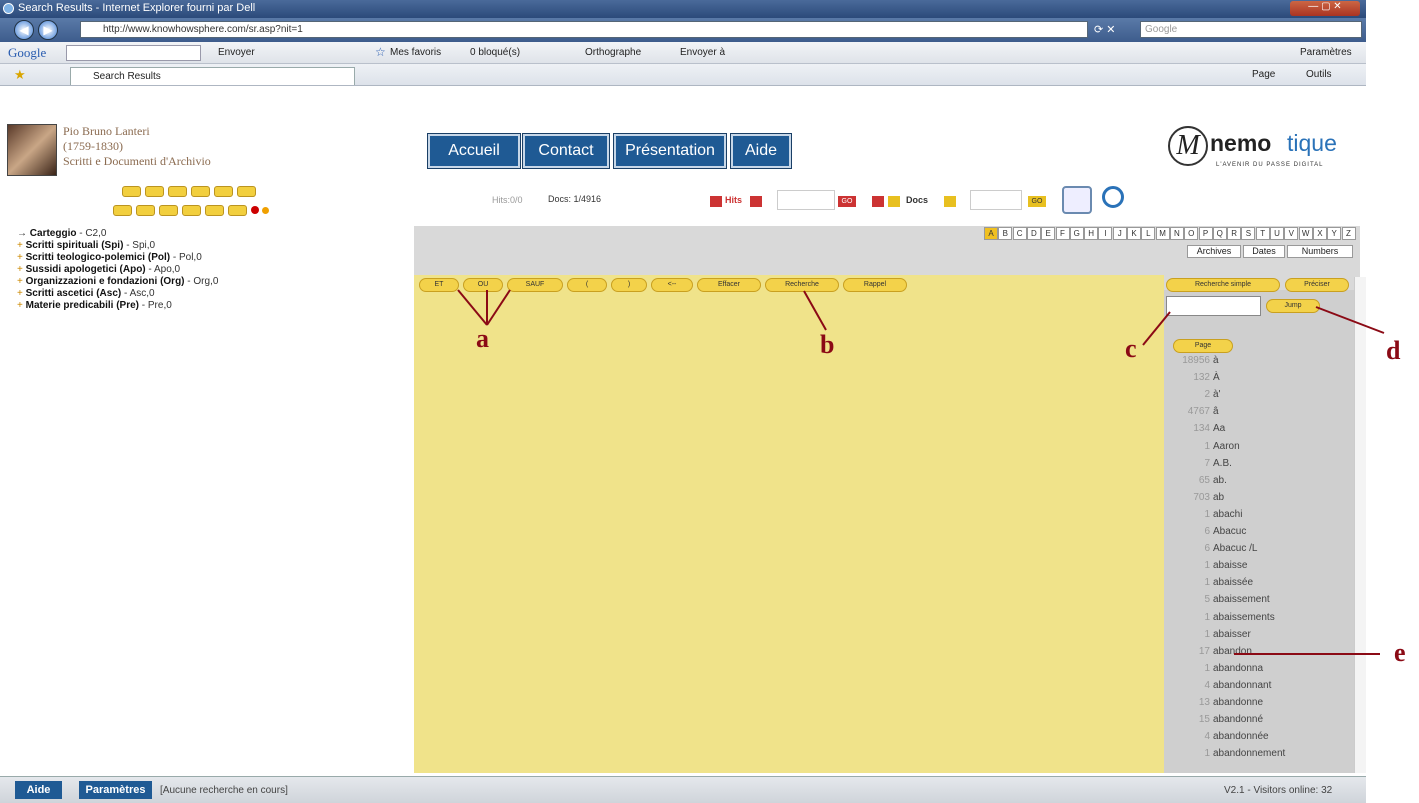  Describe the element at coordinates (815, 310) in the screenshot. I see `annotation-line-b` at that location.